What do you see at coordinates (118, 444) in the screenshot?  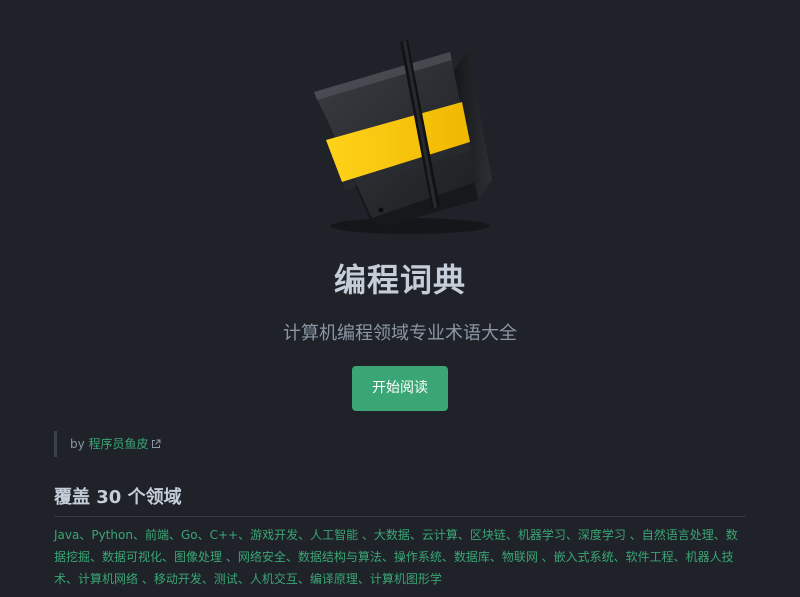 I see `author-link-label: 程序员鱼皮` at bounding box center [118, 444].